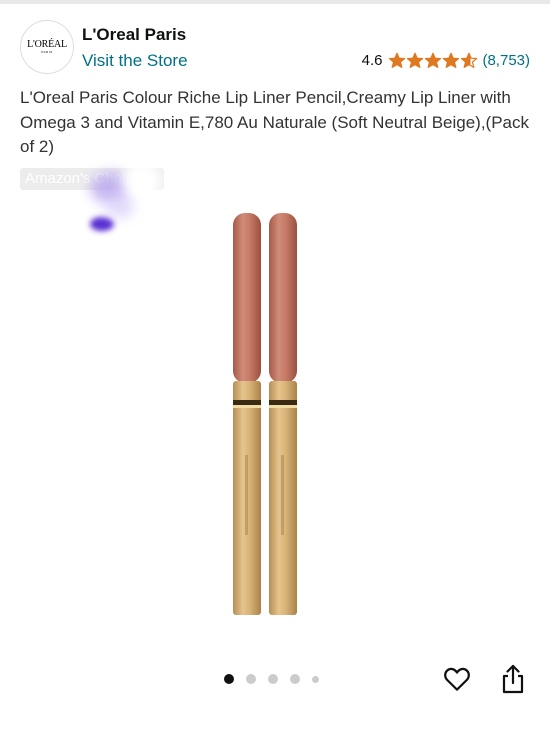  I want to click on heart-icon, so click(457, 679).